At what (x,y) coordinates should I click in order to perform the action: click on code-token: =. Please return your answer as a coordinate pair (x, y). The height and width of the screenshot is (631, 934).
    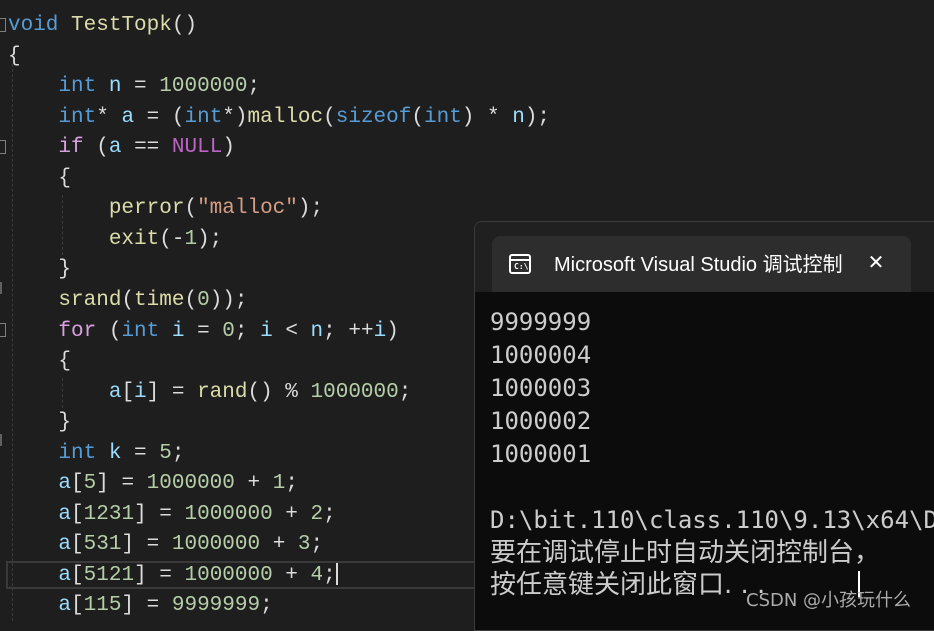
    Looking at the image, I should click on (203, 331).